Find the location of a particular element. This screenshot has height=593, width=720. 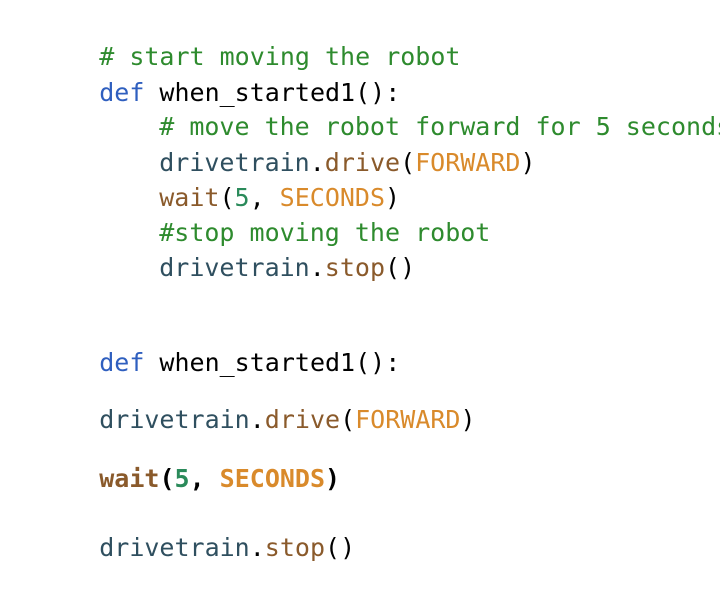

code-function-call: wait is located at coordinates (129, 478).